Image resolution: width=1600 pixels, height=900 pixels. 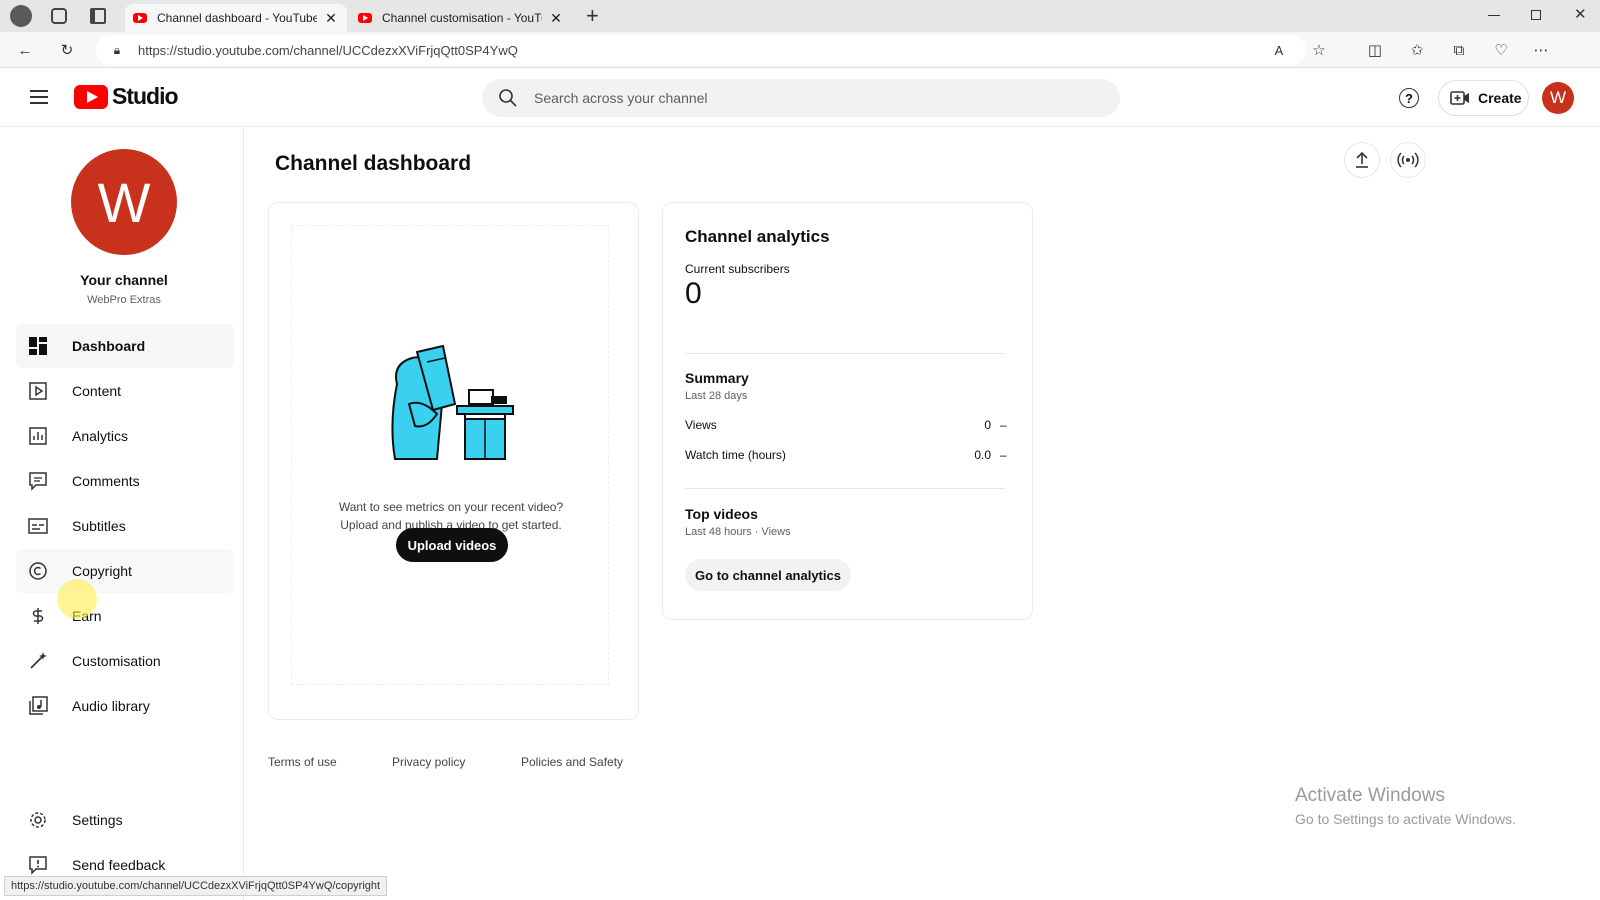 What do you see at coordinates (1459, 98) in the screenshot?
I see `create-video-icon` at bounding box center [1459, 98].